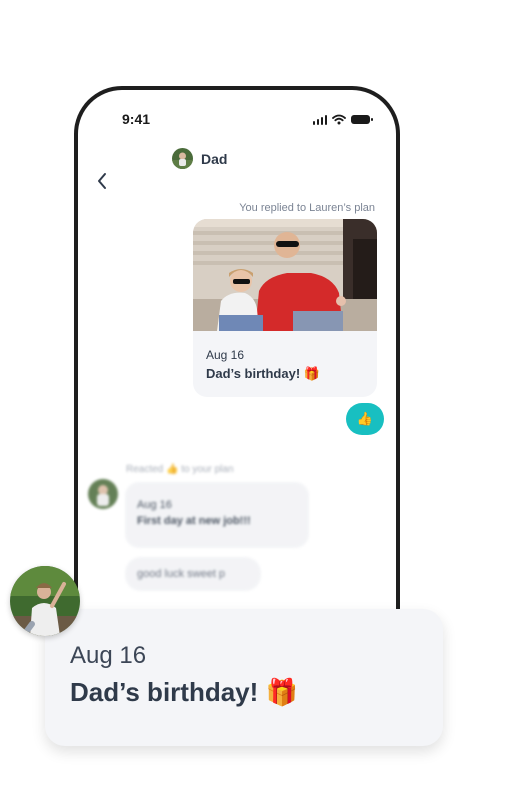  I want to click on signal-icon, so click(319, 119).